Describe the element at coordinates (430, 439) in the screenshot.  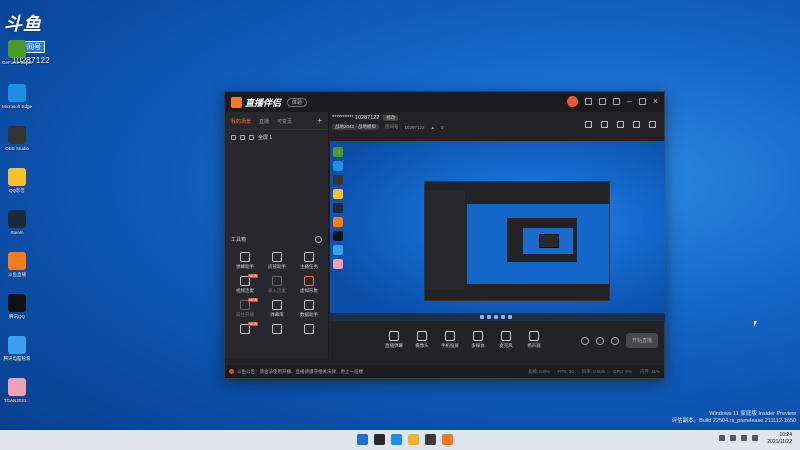
I see `obs-taskbar-icon` at that location.